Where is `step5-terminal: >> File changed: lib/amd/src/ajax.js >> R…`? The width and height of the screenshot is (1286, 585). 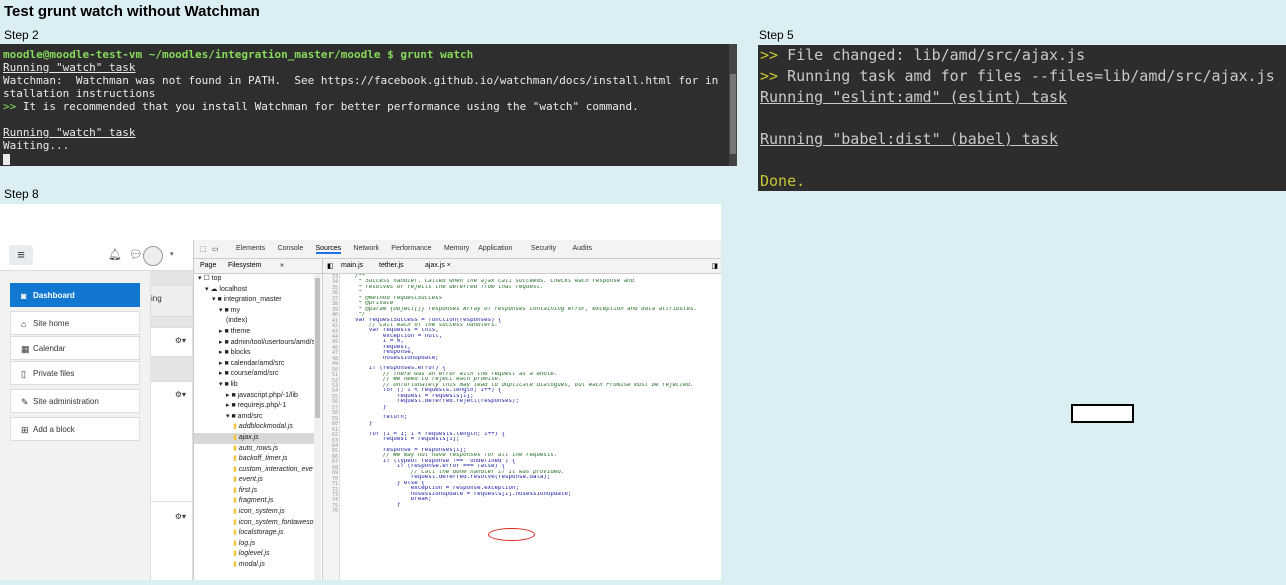
step5-terminal: >> File changed: lib/amd/src/ajax.js >> R… is located at coordinates (1022, 118).